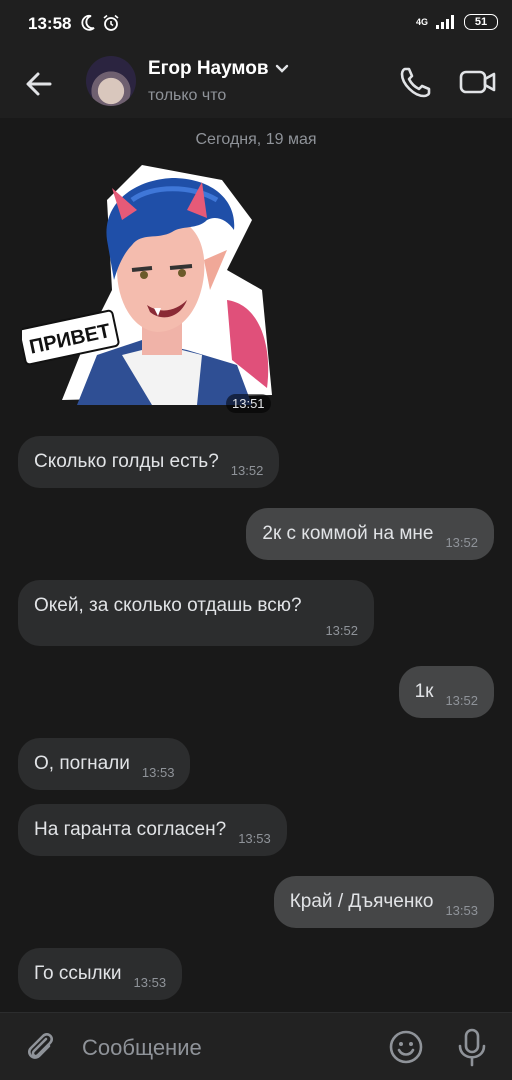 The width and height of the screenshot is (512, 1080). What do you see at coordinates (370, 534) in the screenshot?
I see `message-bubble: 2к с коммой на мне 13:52` at bounding box center [370, 534].